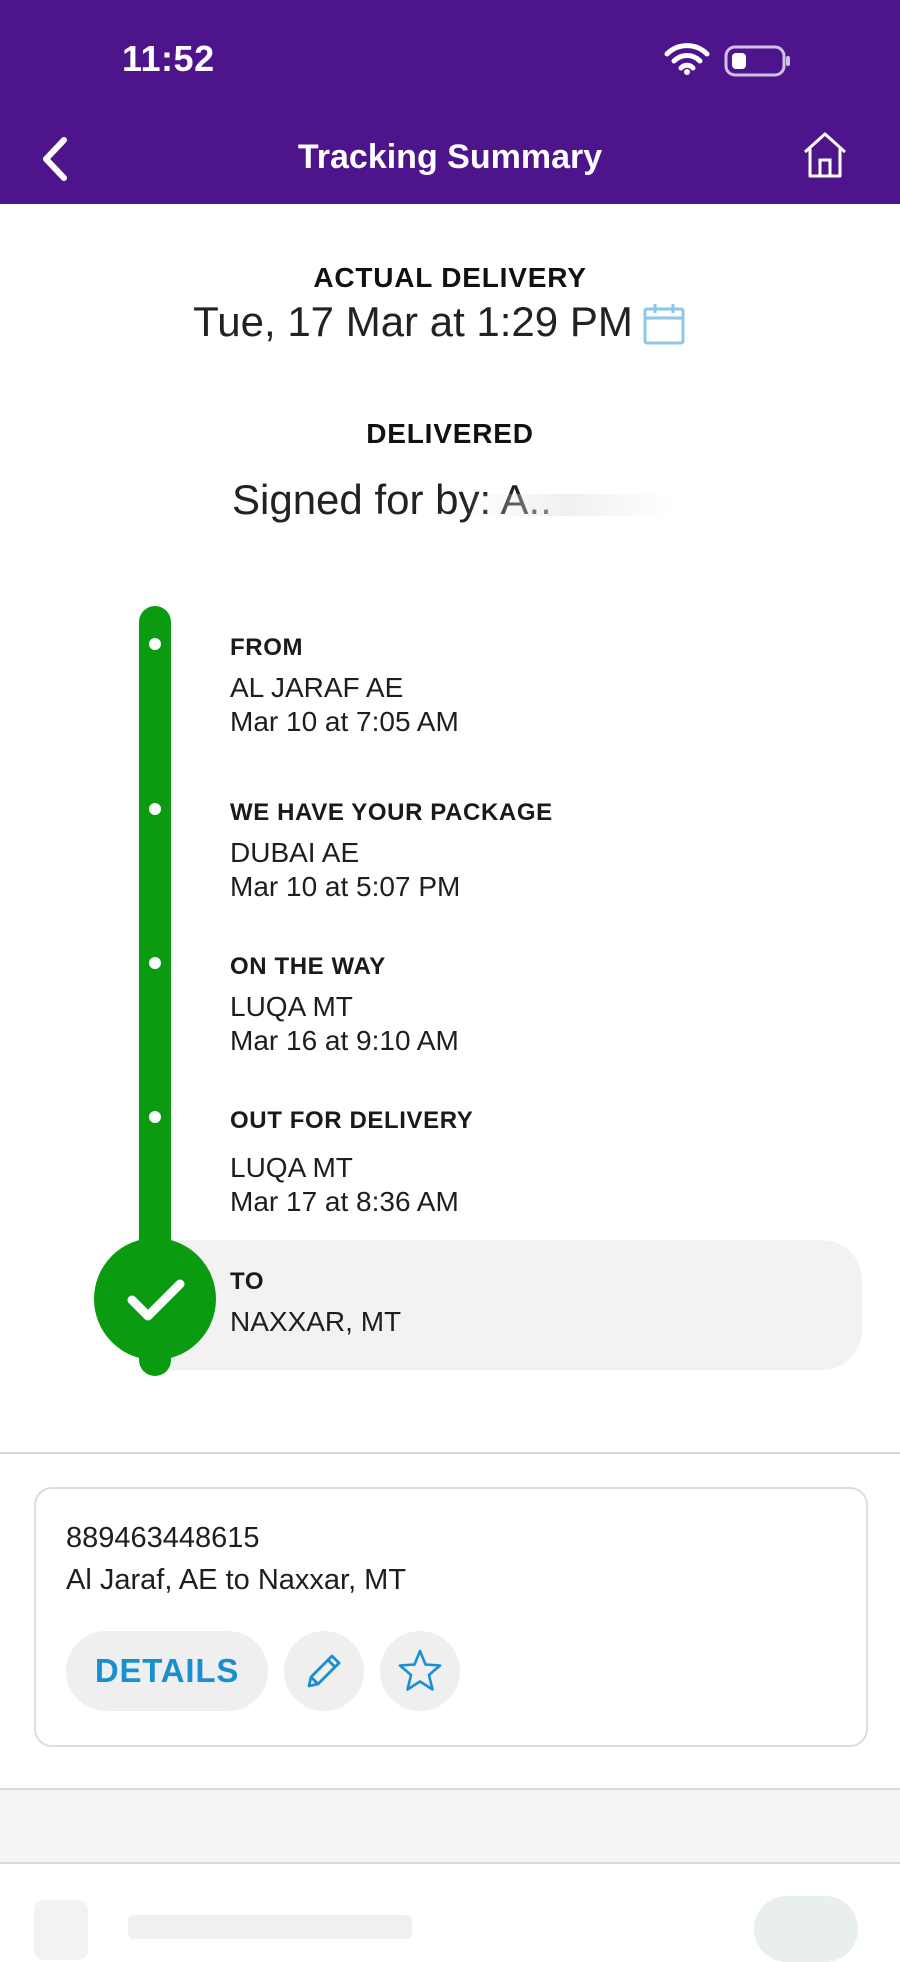 This screenshot has width=900, height=1962. What do you see at coordinates (506, 1305) in the screenshot?
I see `destination-highlight` at bounding box center [506, 1305].